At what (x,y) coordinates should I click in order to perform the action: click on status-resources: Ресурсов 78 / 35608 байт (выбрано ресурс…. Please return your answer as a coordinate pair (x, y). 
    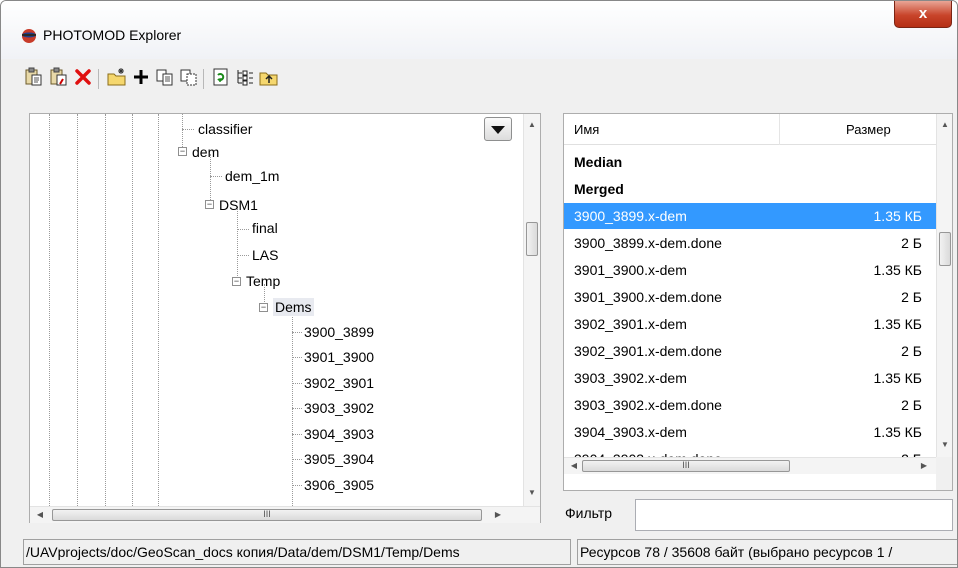
    Looking at the image, I should click on (767, 552).